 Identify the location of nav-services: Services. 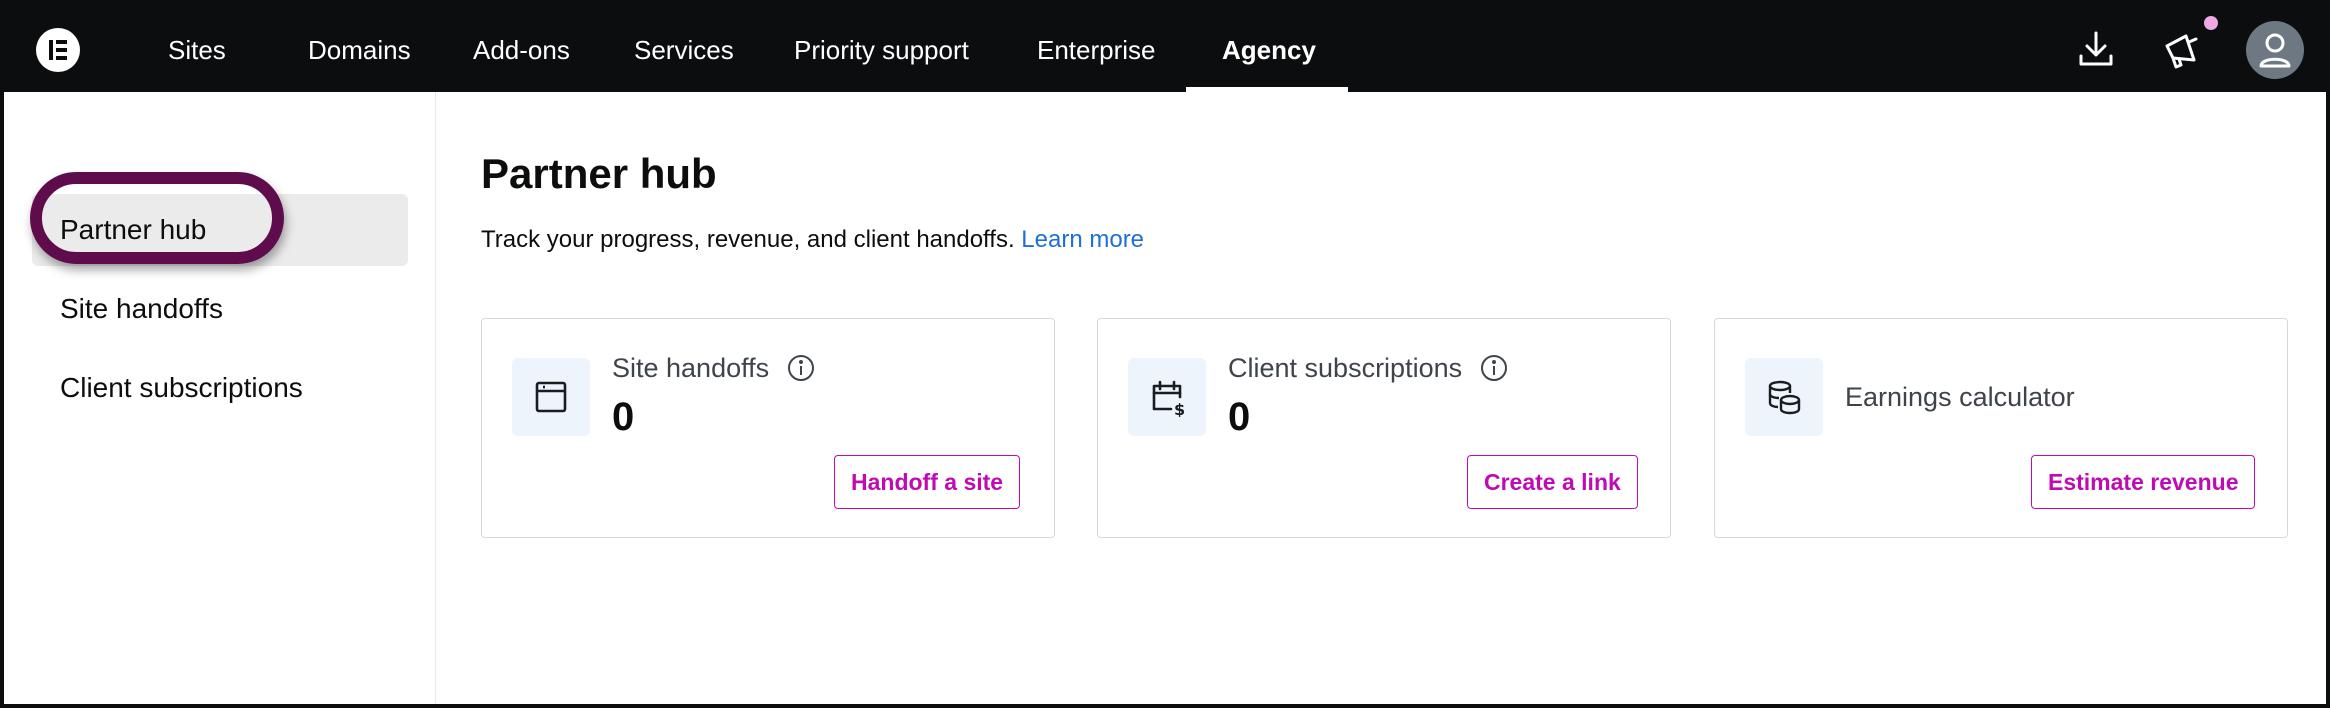
(684, 48).